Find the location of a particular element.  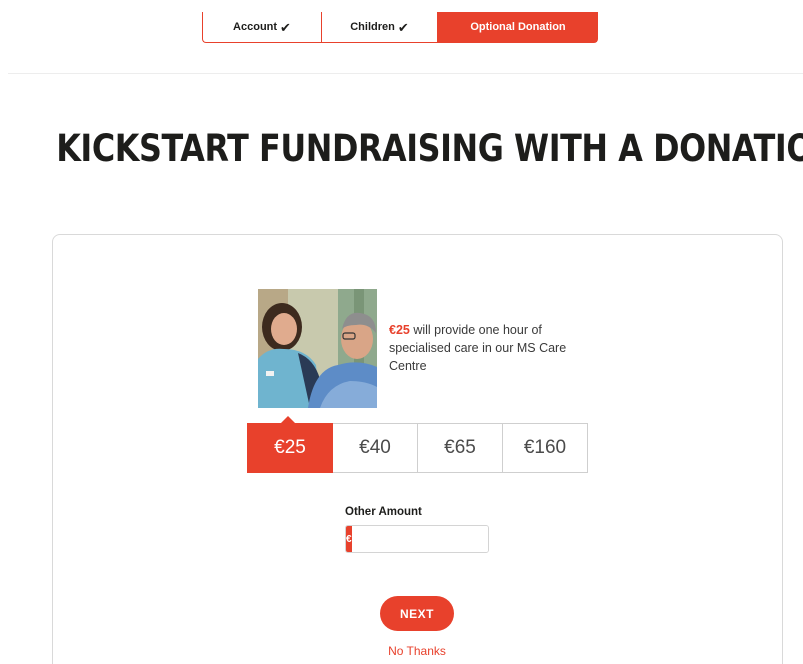

step-account: Account ✔ is located at coordinates (261, 27).